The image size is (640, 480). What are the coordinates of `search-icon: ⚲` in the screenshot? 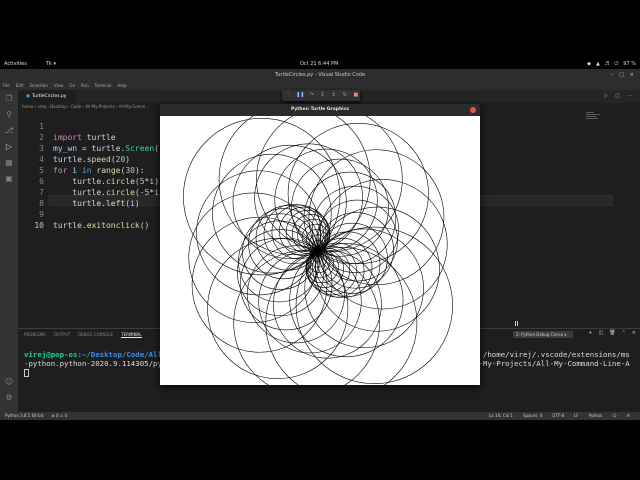 It's located at (9, 115).